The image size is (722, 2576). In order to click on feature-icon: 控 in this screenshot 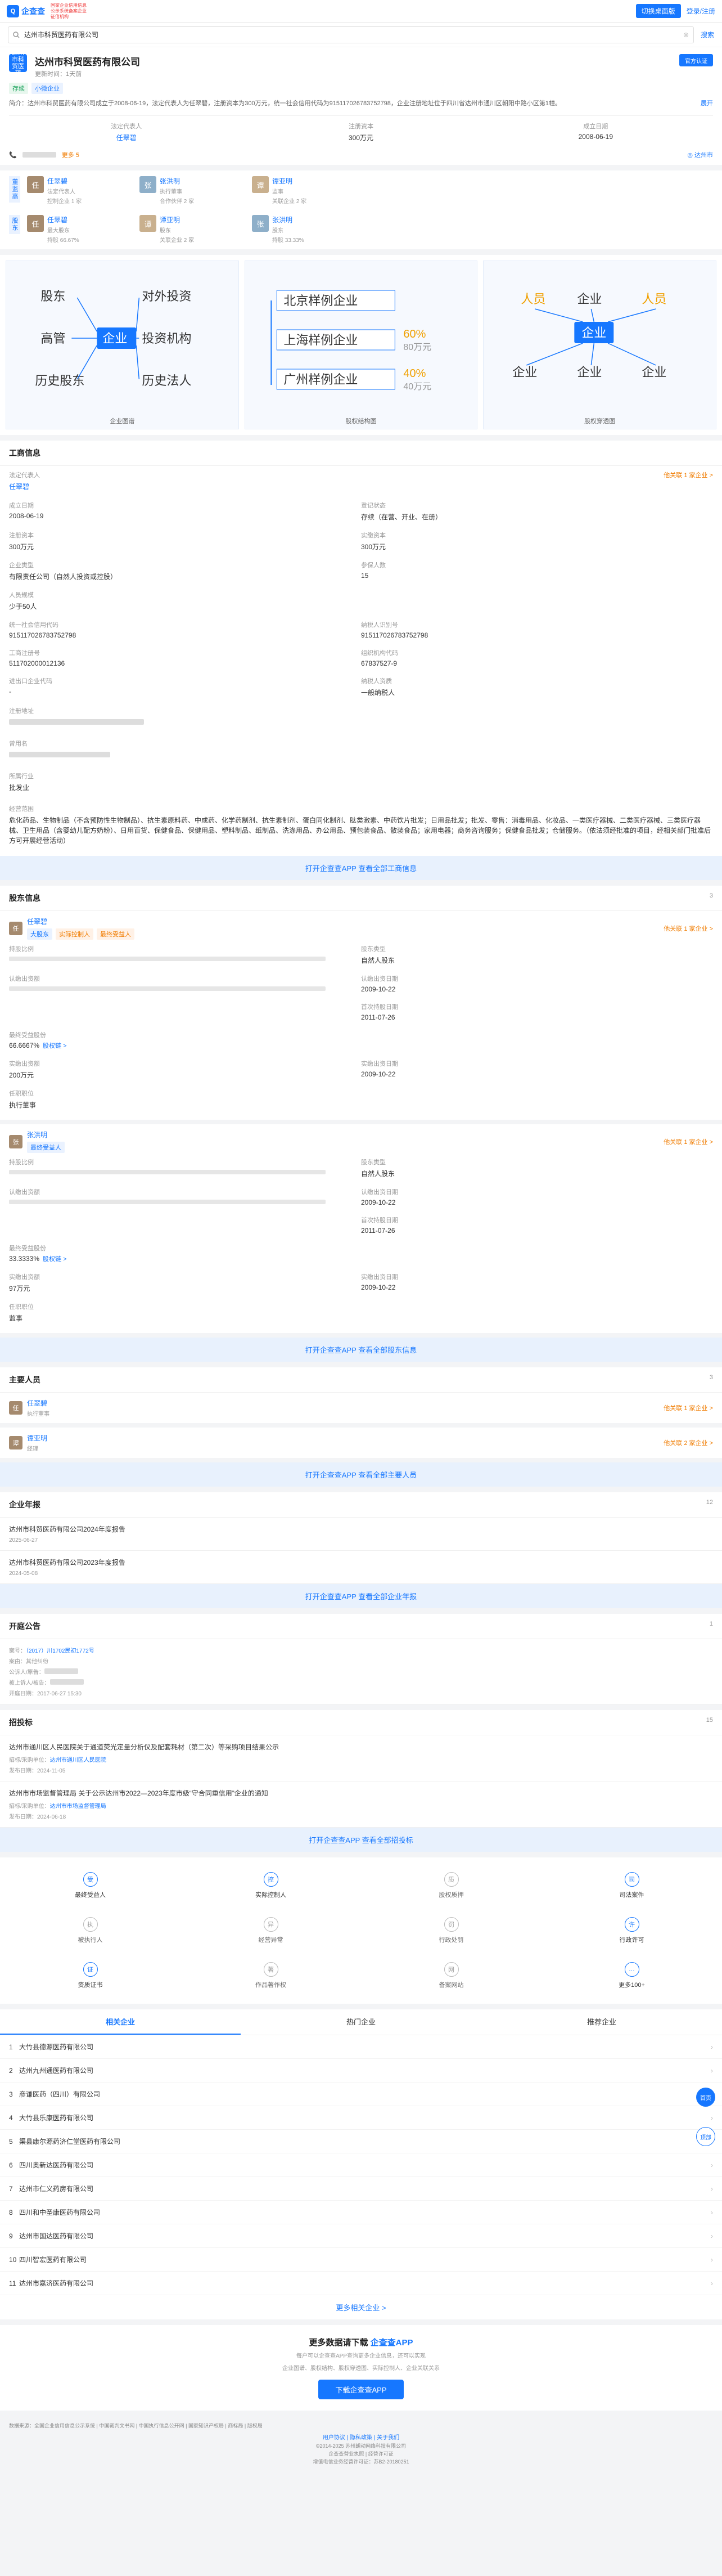, I will do `click(270, 1879)`.